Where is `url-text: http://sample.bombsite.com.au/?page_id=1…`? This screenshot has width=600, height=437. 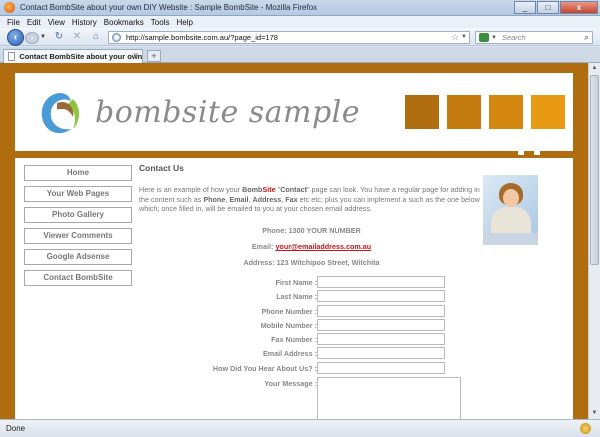
url-text: http://sample.bombsite.com.au/?page_id=1… is located at coordinates (202, 37).